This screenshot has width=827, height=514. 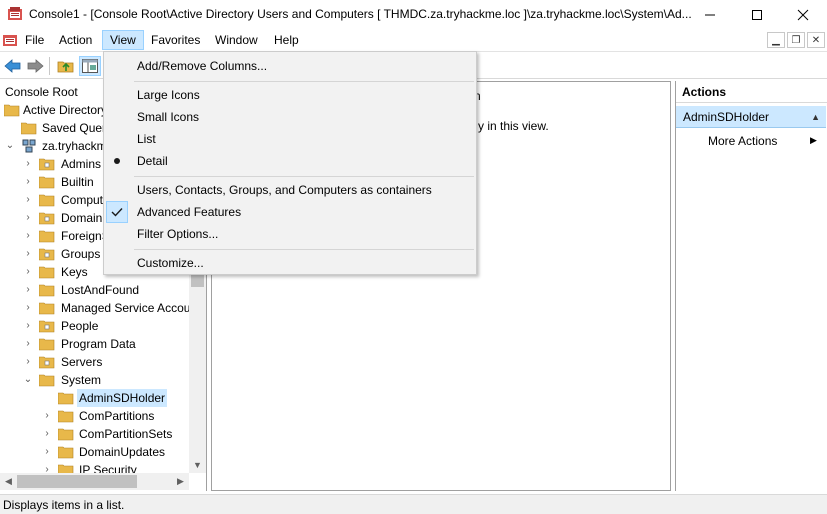 What do you see at coordinates (290, 212) in the screenshot?
I see `menu-item-advanced-features: Advanced Features` at bounding box center [290, 212].